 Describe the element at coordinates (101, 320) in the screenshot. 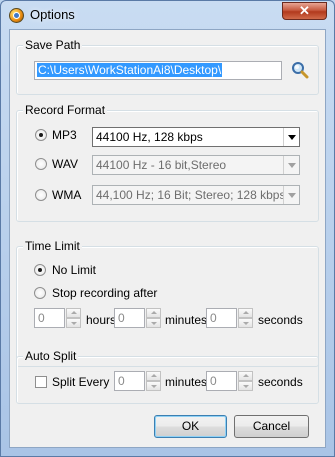

I see `hours-label: hours` at that location.